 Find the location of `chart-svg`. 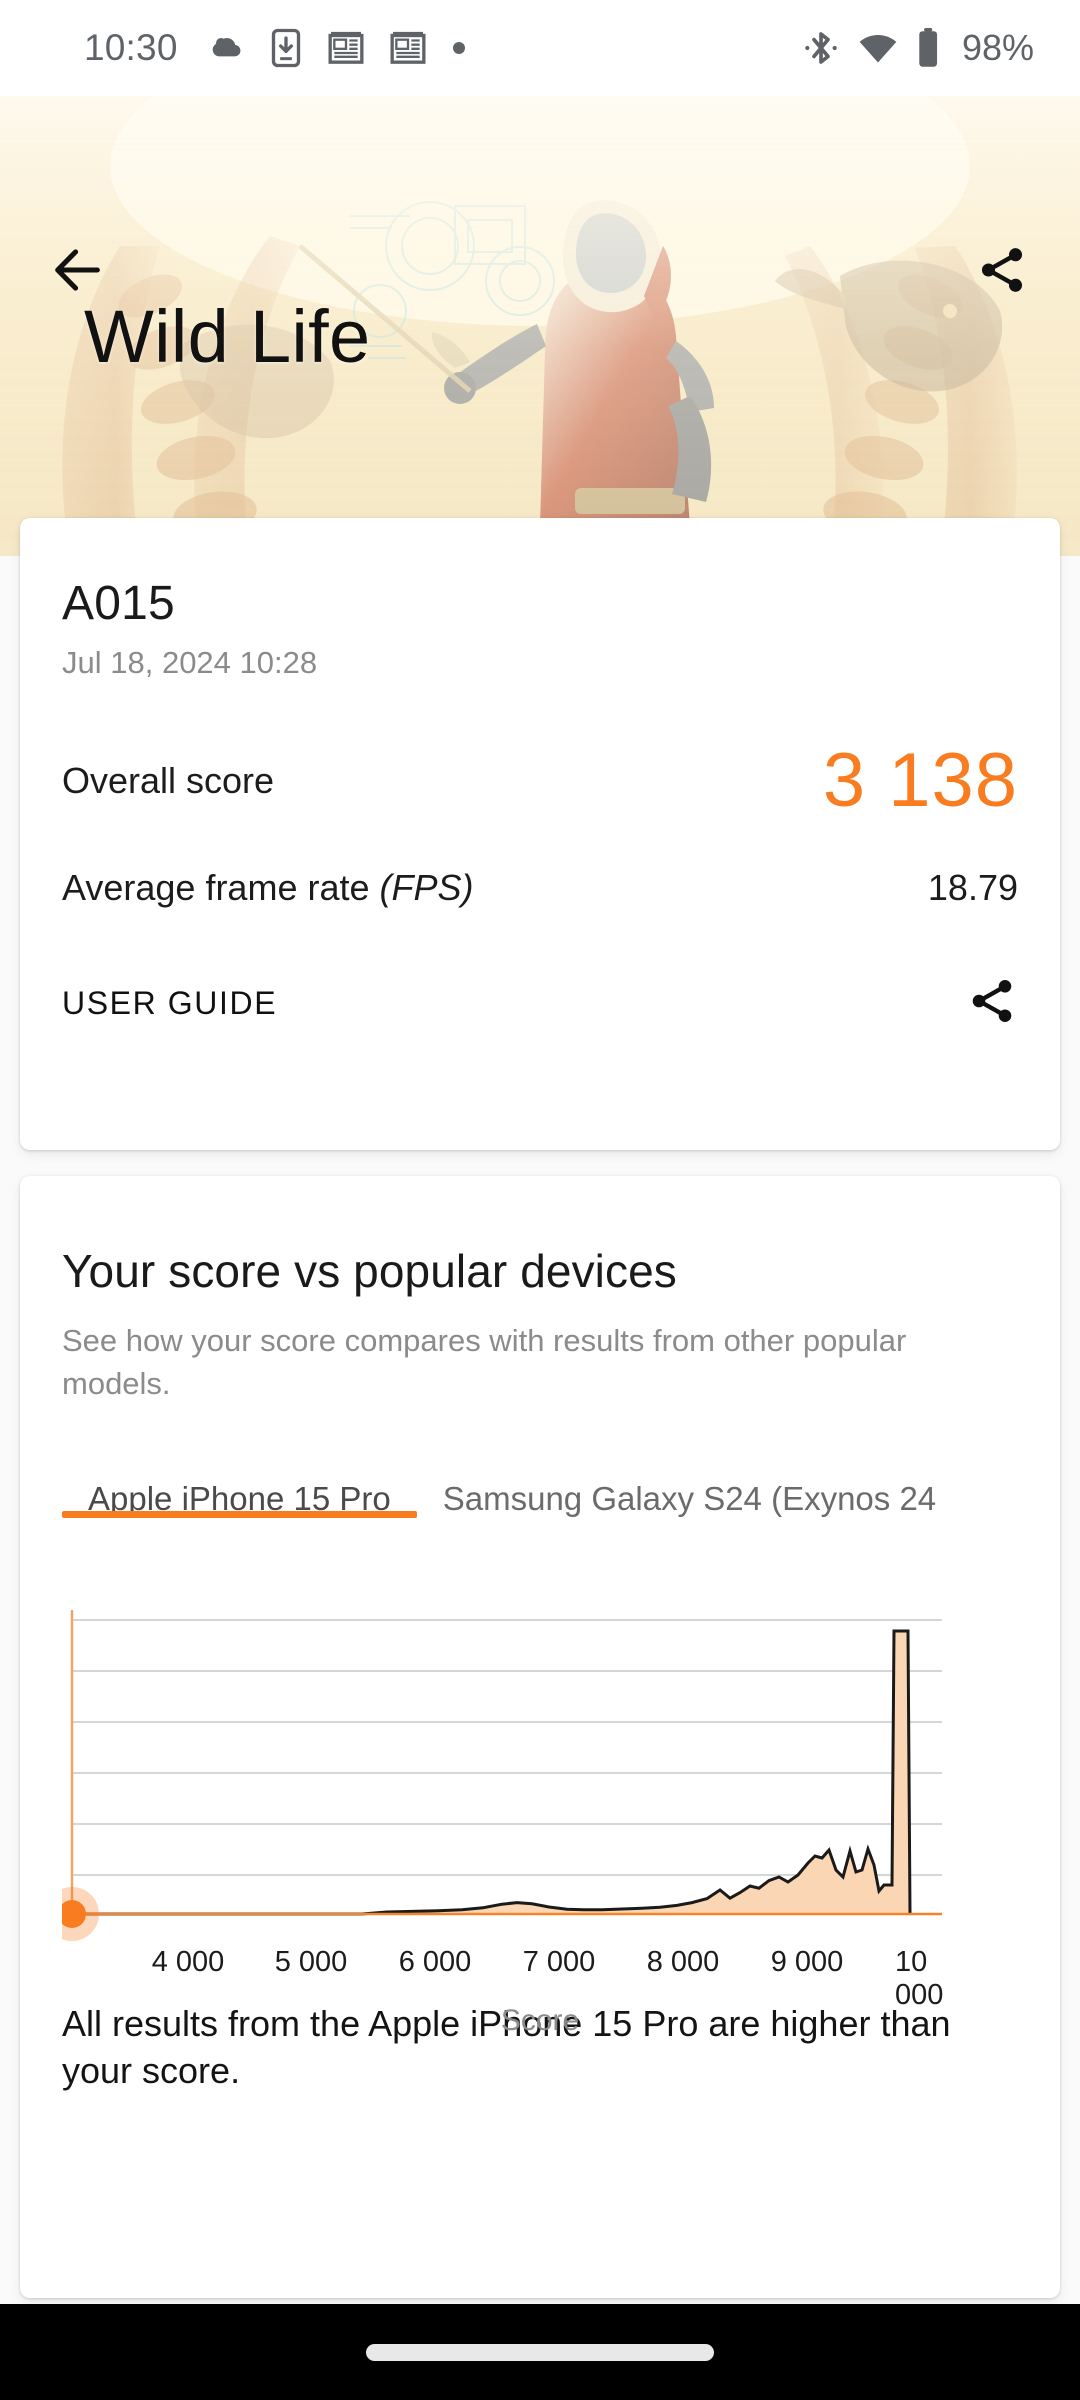

chart-svg is located at coordinates (502, 1775).